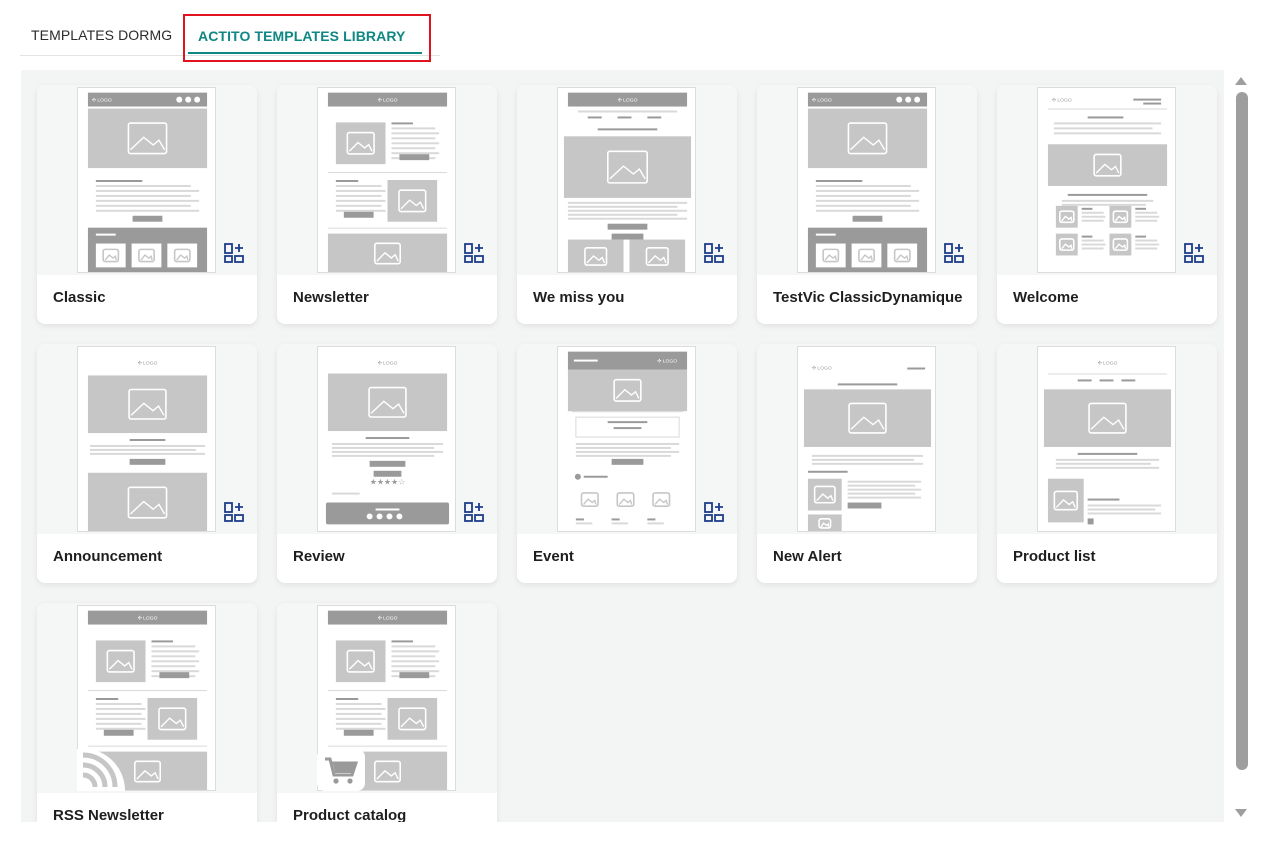  What do you see at coordinates (1046, 297) in the screenshot?
I see `template-name: Welcome` at bounding box center [1046, 297].